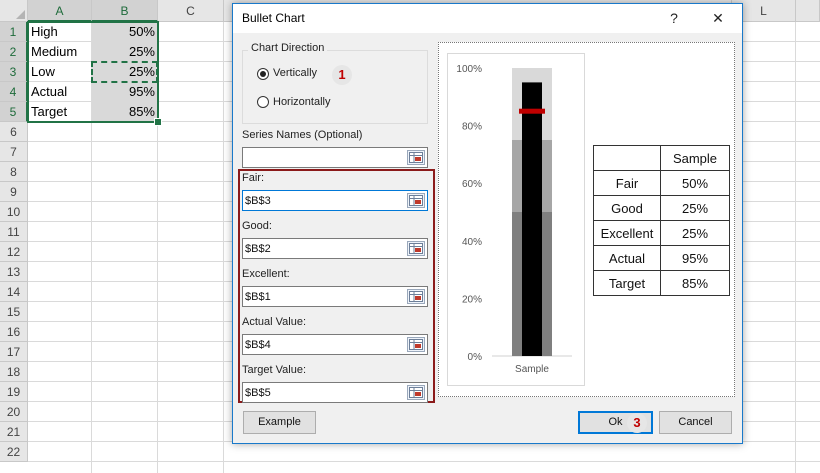 The width and height of the screenshot is (820, 473). I want to click on bullet-chart: 0% 20% 40% 60% 80% 100% Sample, so click(514, 219).